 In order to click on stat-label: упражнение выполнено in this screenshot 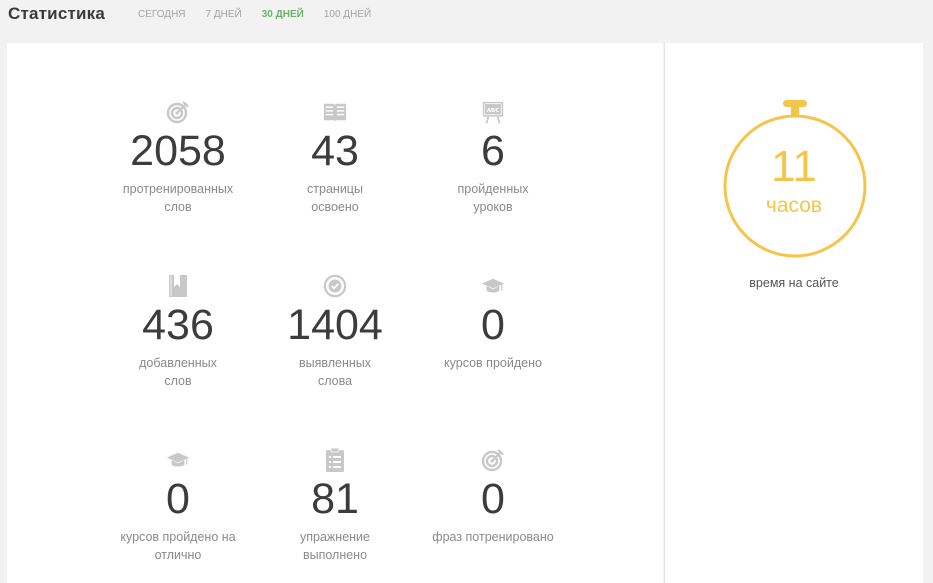, I will do `click(335, 546)`.